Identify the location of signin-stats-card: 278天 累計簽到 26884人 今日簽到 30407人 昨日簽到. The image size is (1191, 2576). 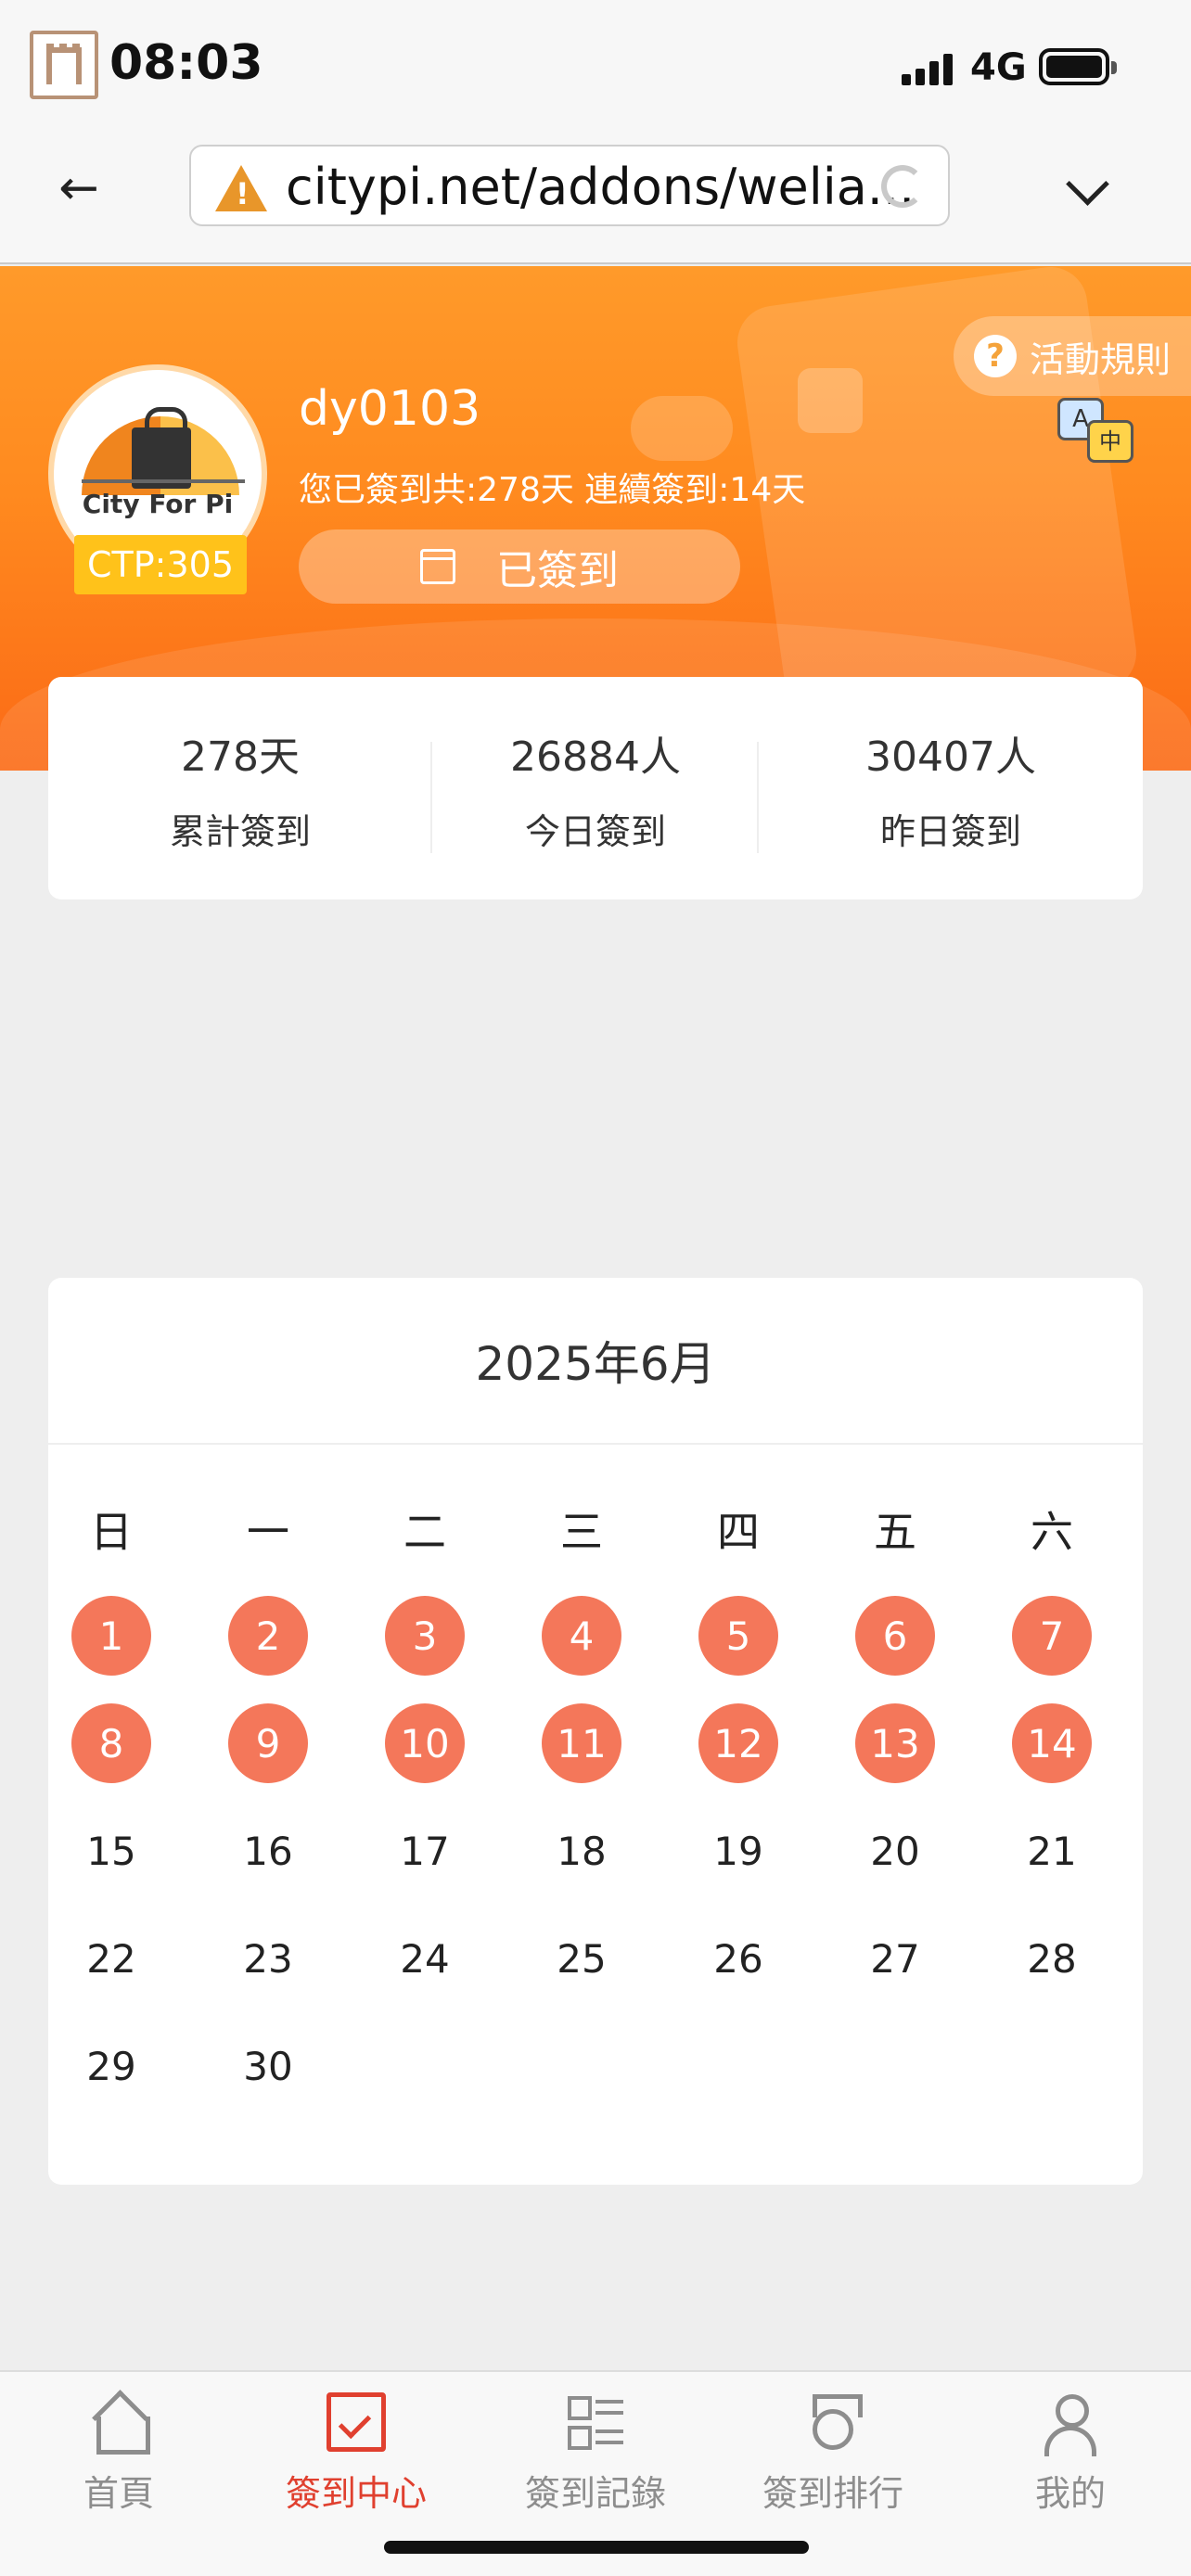
(595, 788).